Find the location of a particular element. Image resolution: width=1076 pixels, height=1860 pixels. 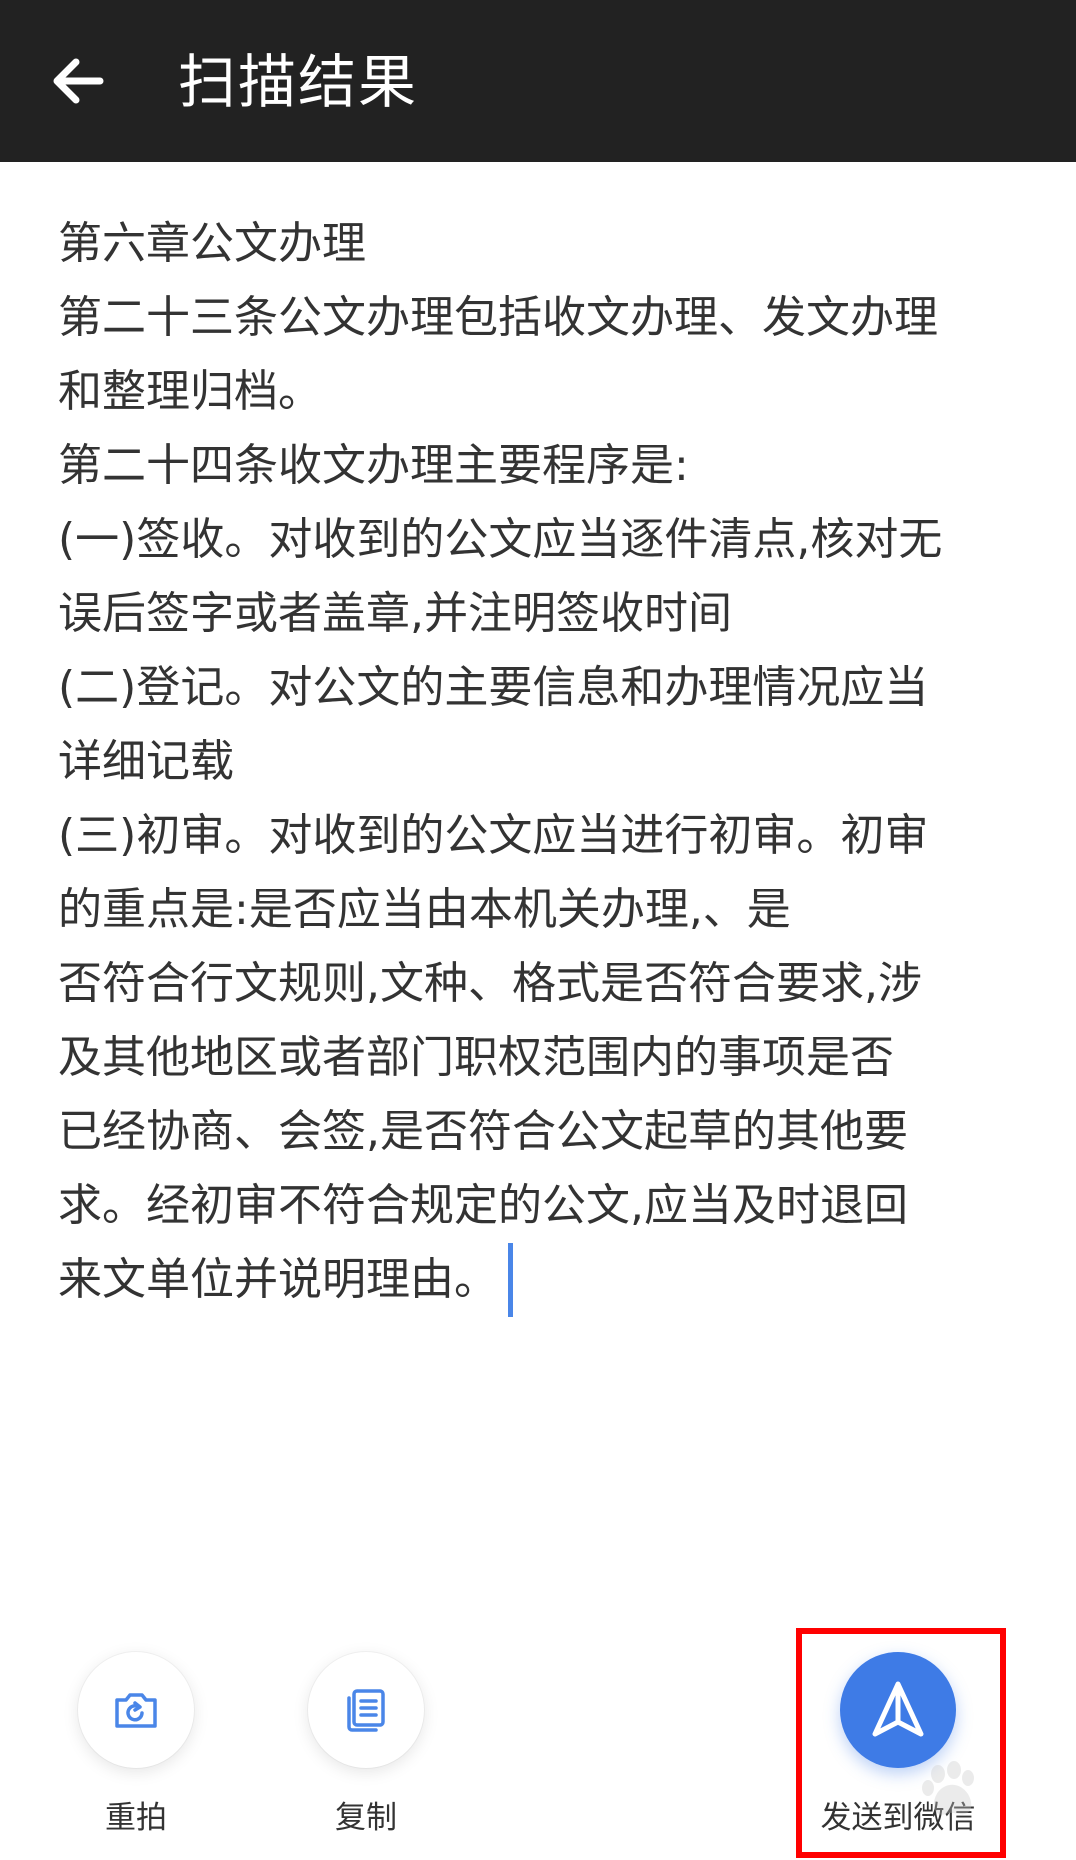

text-line-content: 来文单位并说明理由。 is located at coordinates (278, 1279).